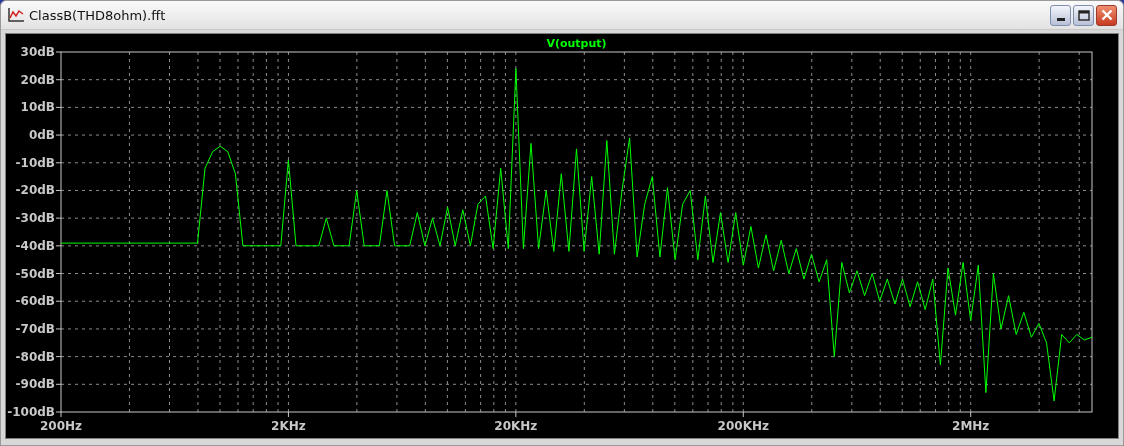 This screenshot has width=1124, height=446. Describe the element at coordinates (576, 43) in the screenshot. I see `trace-name: V(output)` at that location.